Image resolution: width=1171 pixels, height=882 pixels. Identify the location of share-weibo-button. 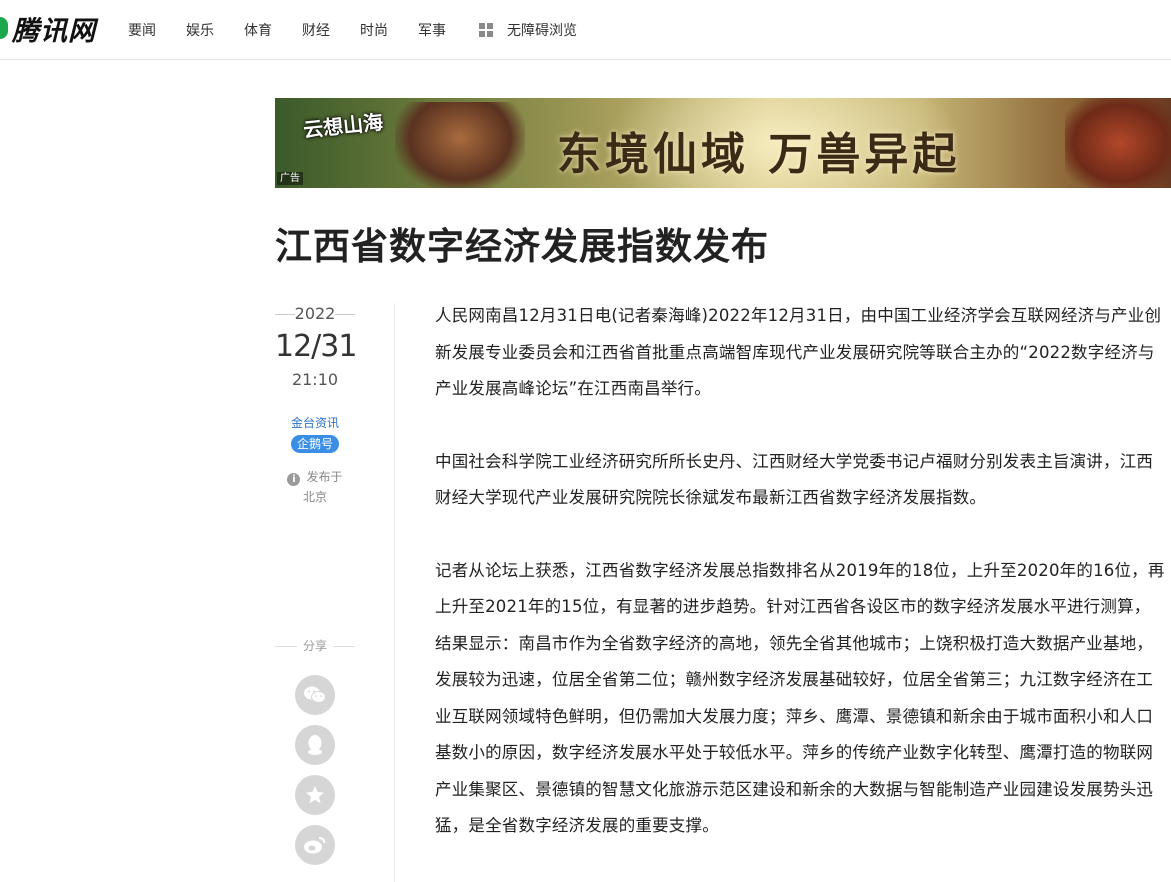
(315, 845).